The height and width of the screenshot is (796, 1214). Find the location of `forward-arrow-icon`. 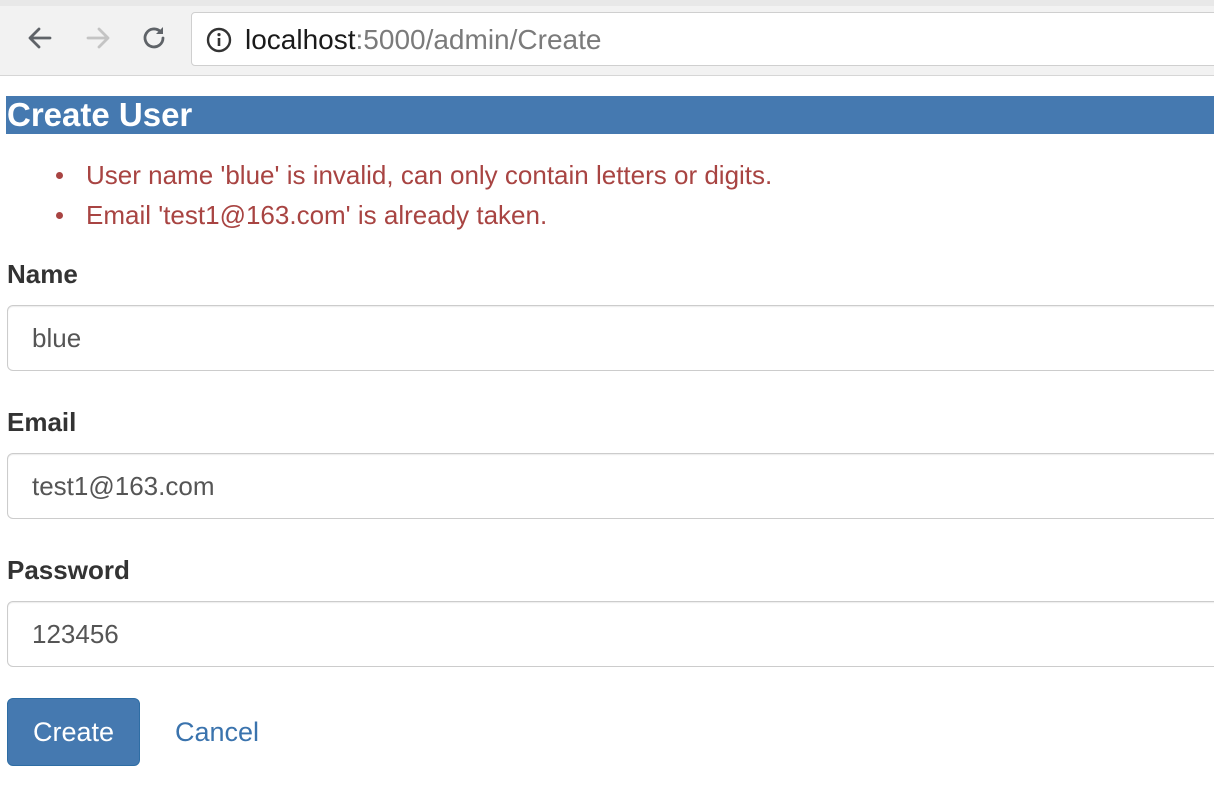

forward-arrow-icon is located at coordinates (98, 38).